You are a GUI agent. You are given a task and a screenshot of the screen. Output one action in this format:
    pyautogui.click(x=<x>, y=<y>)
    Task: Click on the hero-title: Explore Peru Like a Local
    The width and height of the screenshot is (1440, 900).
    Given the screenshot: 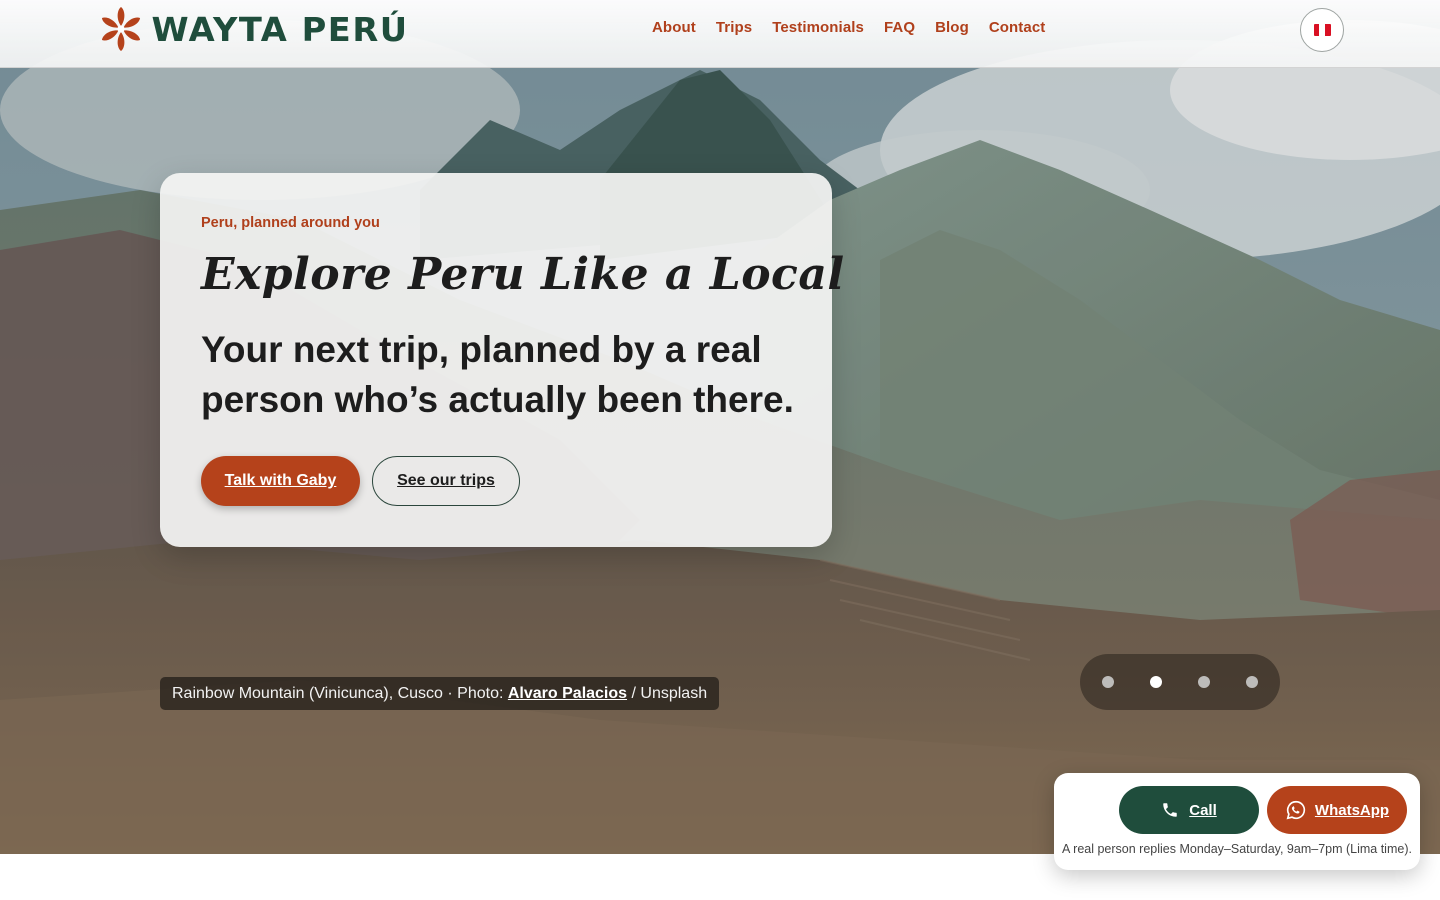 What is the action you would take?
    pyautogui.click(x=523, y=274)
    